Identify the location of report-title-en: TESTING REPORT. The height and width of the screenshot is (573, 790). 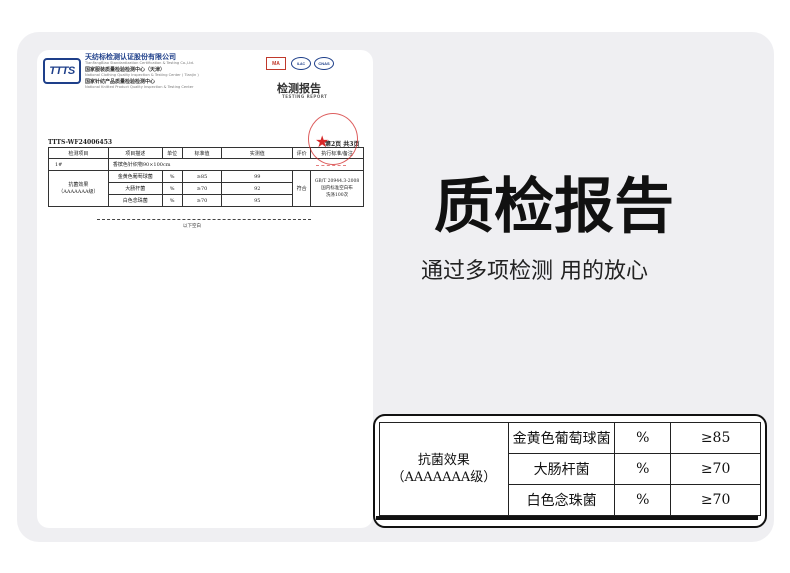
(305, 96).